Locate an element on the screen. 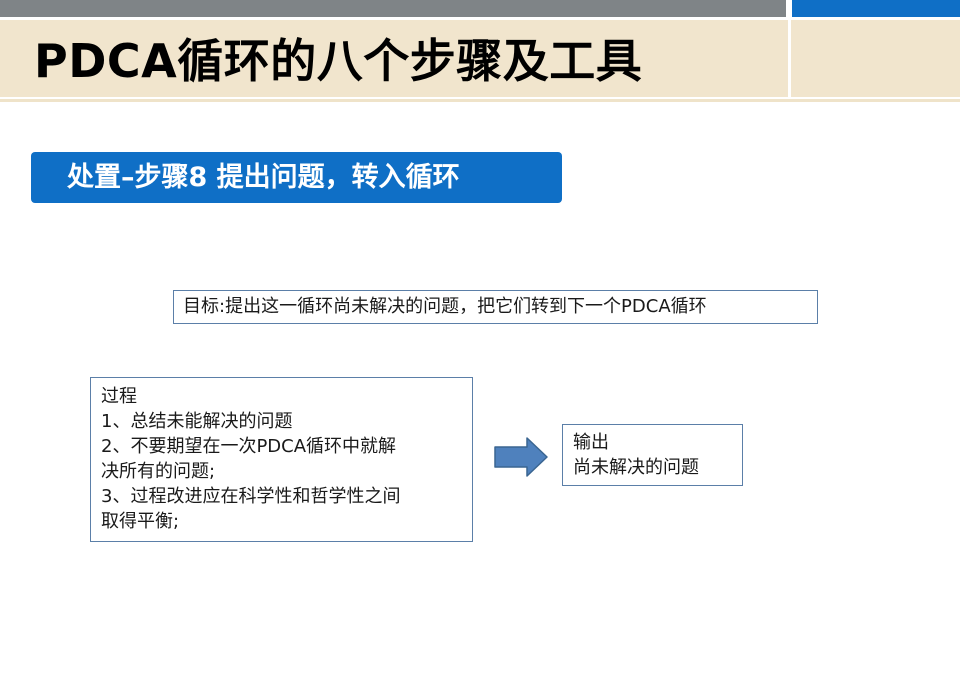 Image resolution: width=960 pixels, height=678 pixels. header-rule is located at coordinates (480, 100).